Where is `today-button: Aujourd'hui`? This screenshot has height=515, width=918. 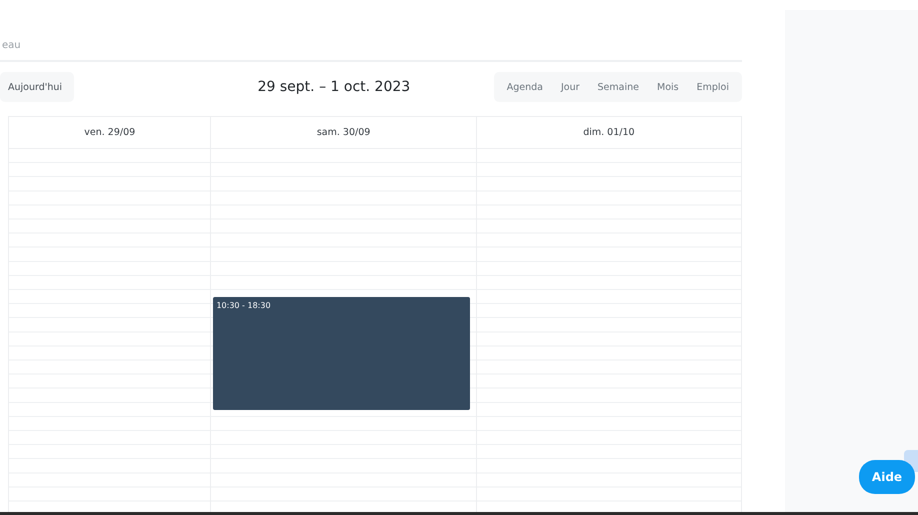 today-button: Aujourd'hui is located at coordinates (37, 87).